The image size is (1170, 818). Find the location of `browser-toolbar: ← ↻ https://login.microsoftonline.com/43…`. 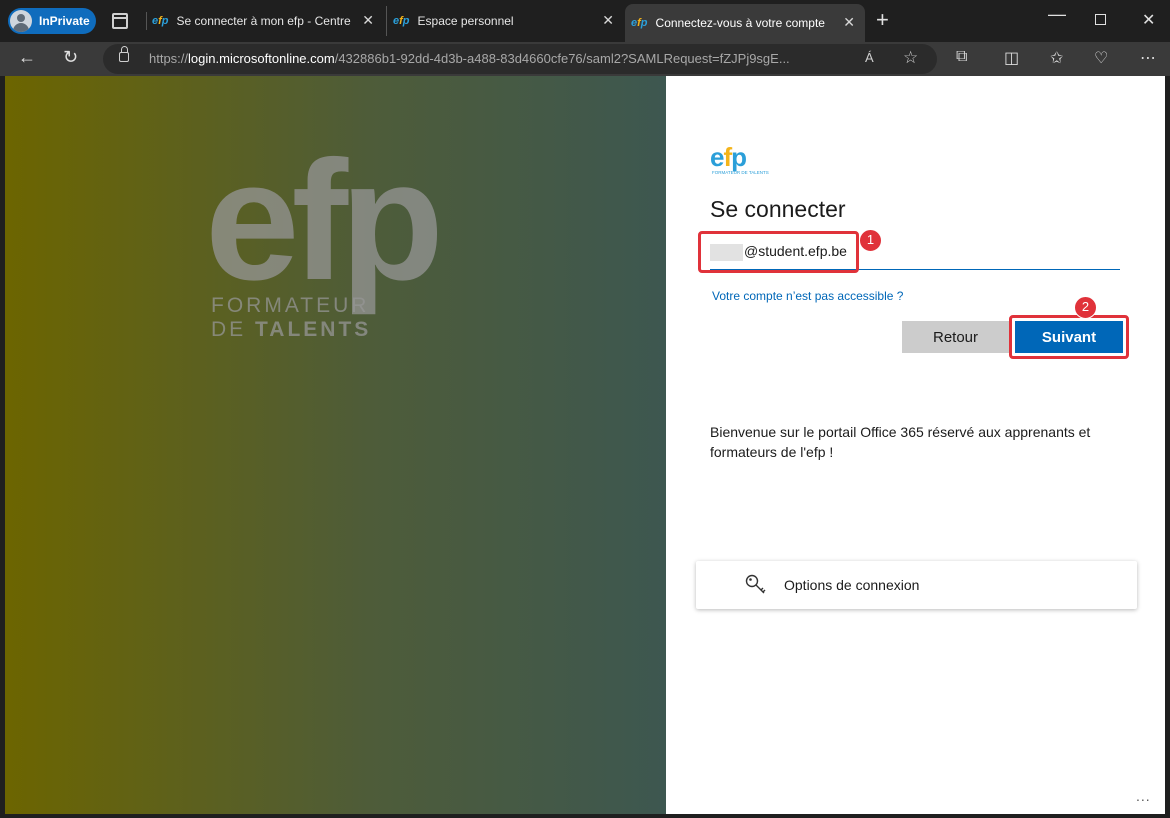

browser-toolbar: ← ↻ https://login.microsoftonline.com/43… is located at coordinates (585, 59).